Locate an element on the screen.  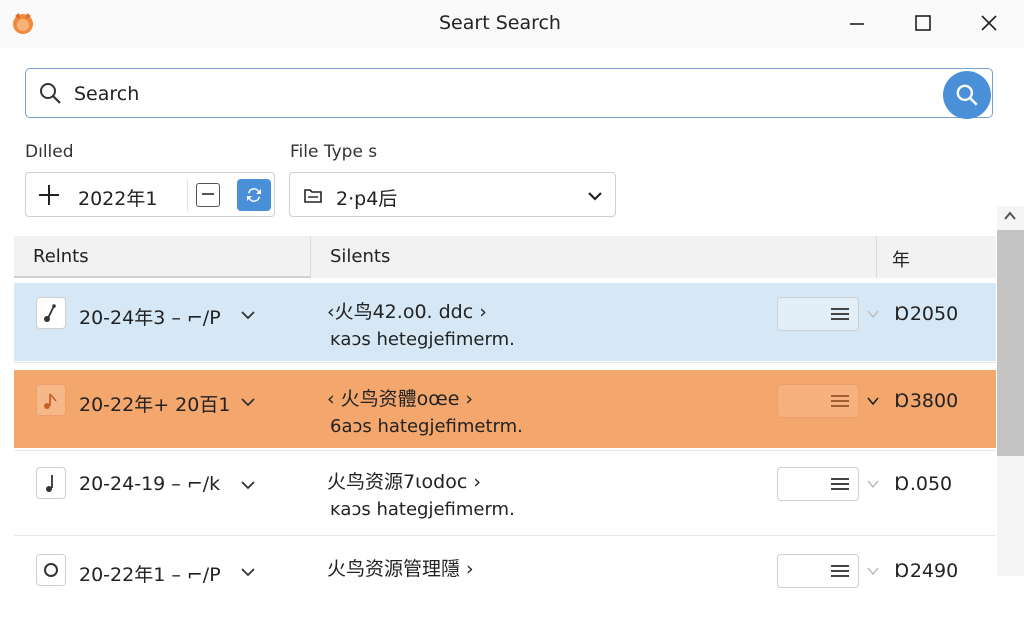
file-type-label: File Type s is located at coordinates (334, 152).